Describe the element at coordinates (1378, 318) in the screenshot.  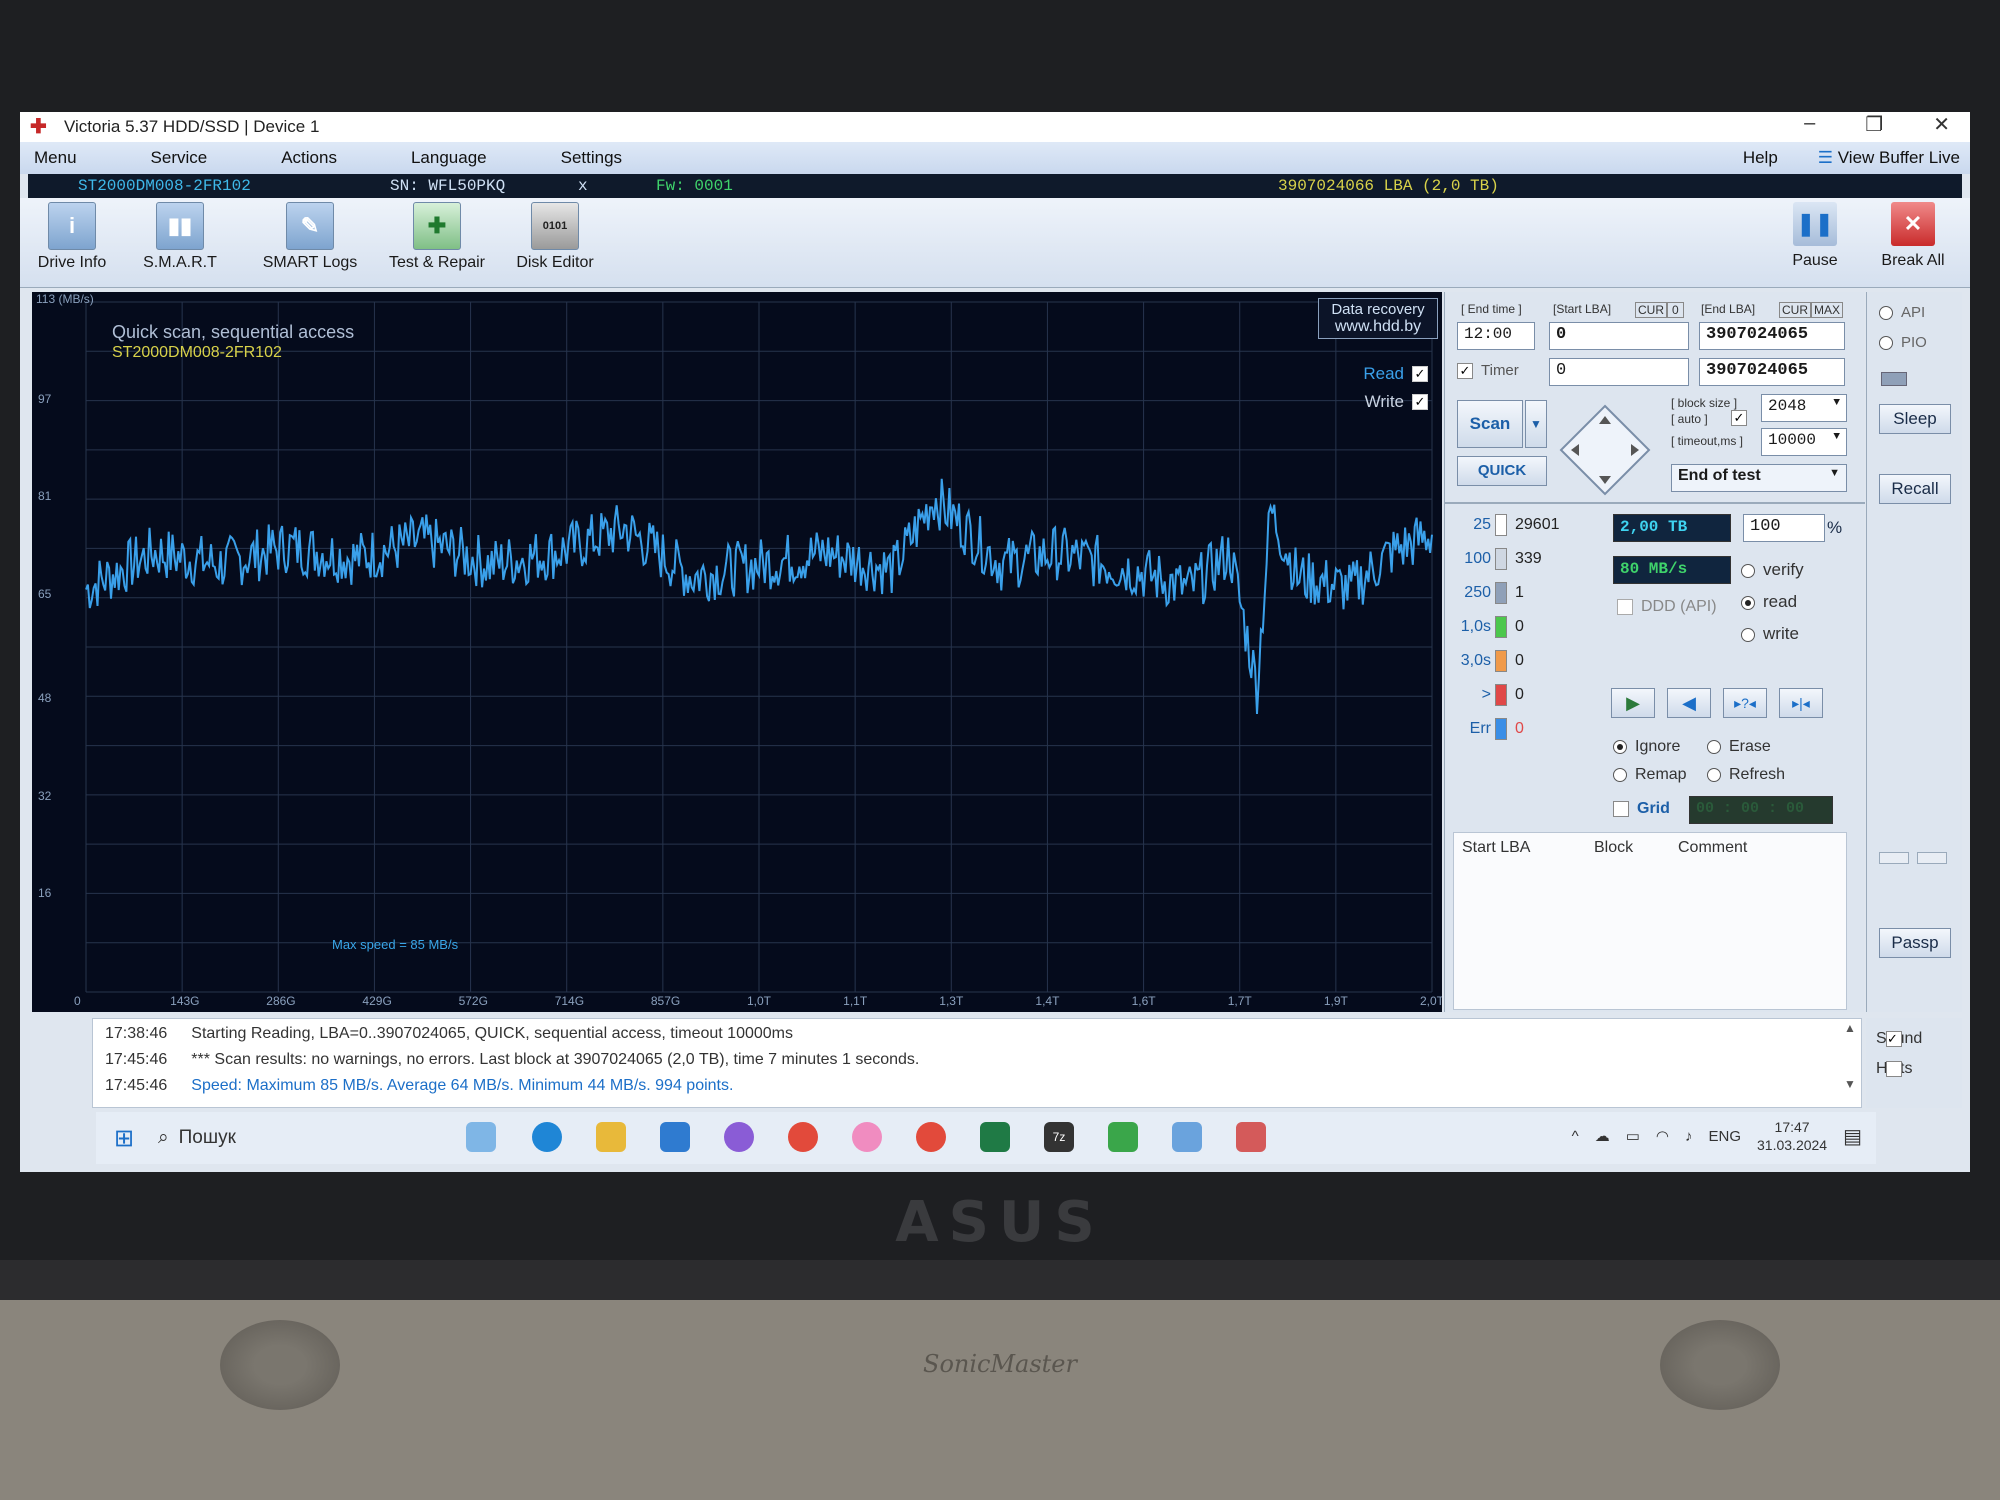
I see `data-recovery-link: Data recovery www.hdd.by` at that location.